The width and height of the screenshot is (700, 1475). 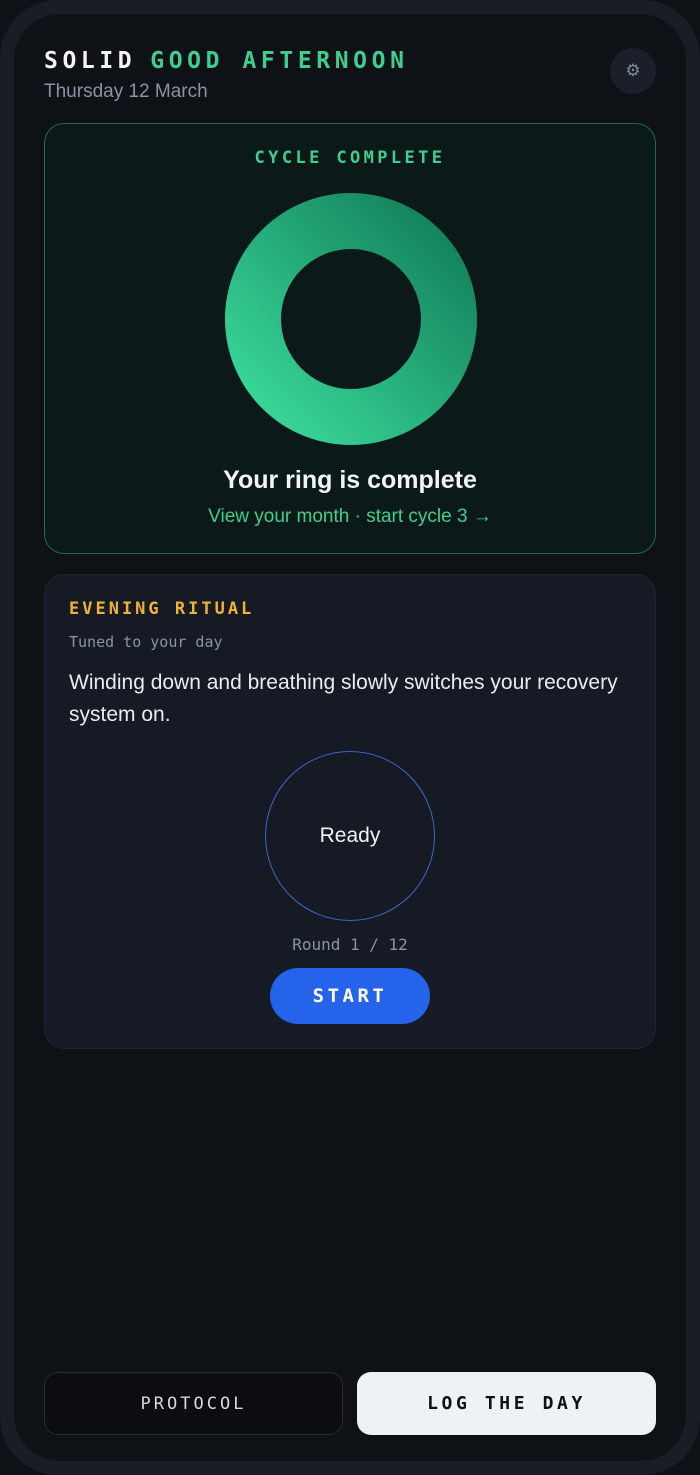 What do you see at coordinates (350, 944) in the screenshot?
I see `round-counter: Round 1 / 12` at bounding box center [350, 944].